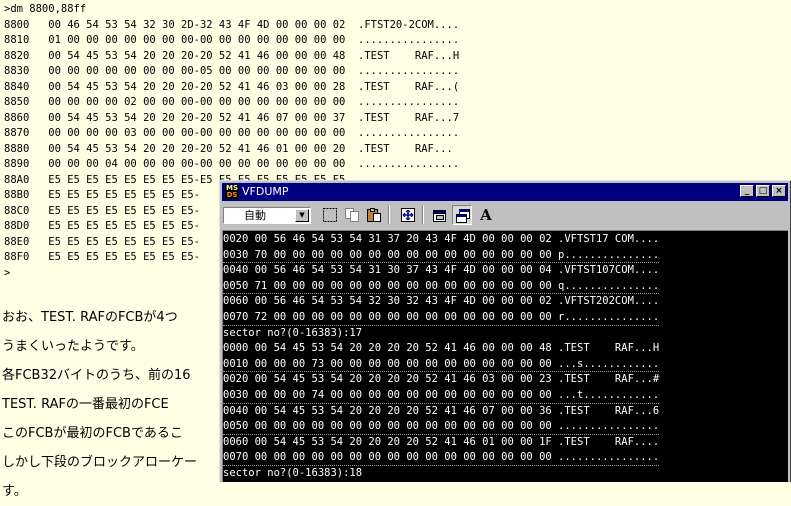 The width and height of the screenshot is (791, 506). I want to click on font-button: A, so click(486, 215).